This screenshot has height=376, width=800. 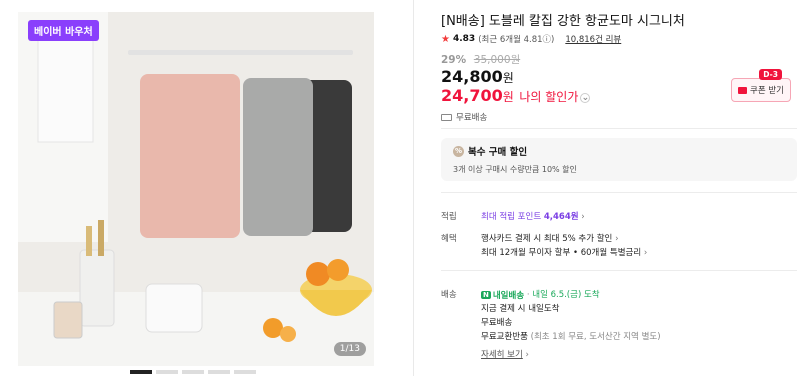 I want to click on bulk-discount-box: % 복수 구매 할인 3개 이상 구매시 수량만큼 10% 할인, so click(x=619, y=159).